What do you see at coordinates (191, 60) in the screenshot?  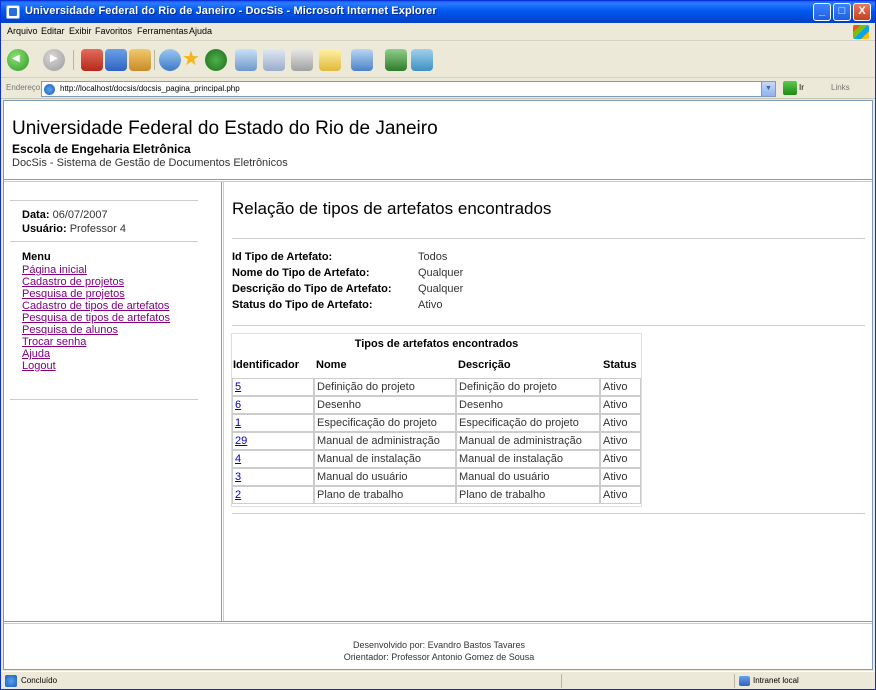 I see `favorites-star-icon: ★` at bounding box center [191, 60].